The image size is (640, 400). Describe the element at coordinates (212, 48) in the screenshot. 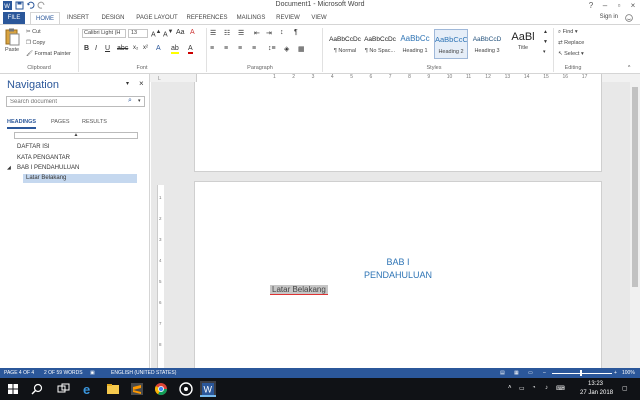

I see `align-left-icon: ≡` at that location.